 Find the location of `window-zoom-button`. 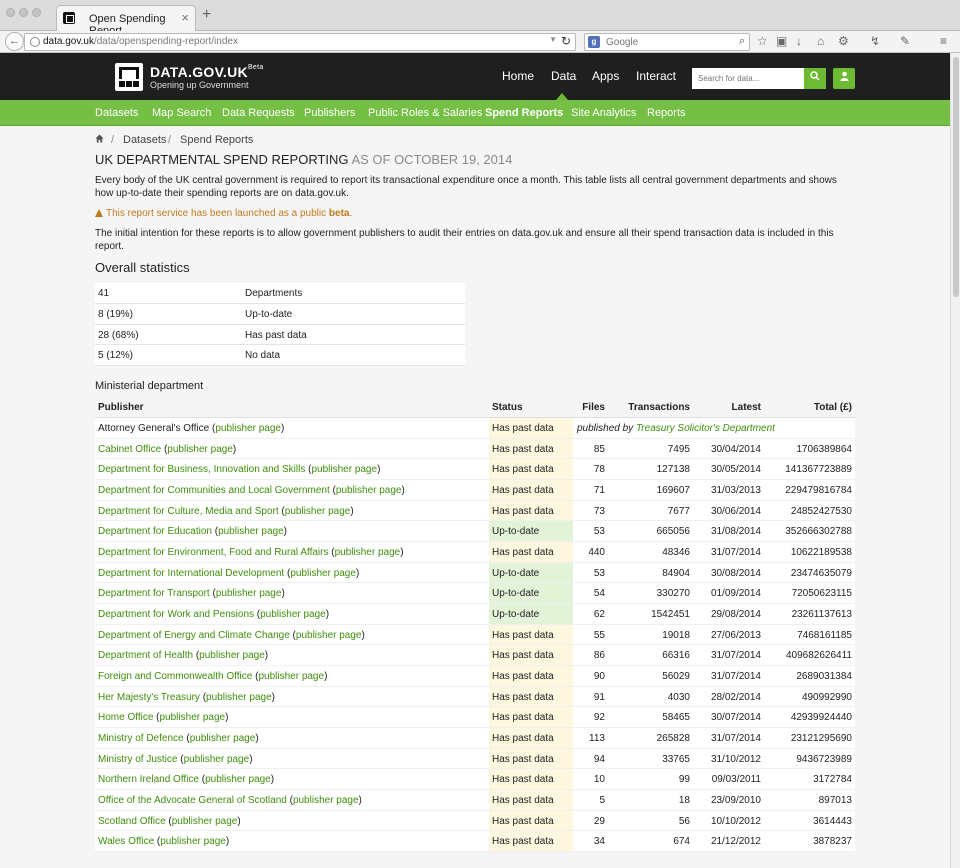

window-zoom-button is located at coordinates (36, 12).